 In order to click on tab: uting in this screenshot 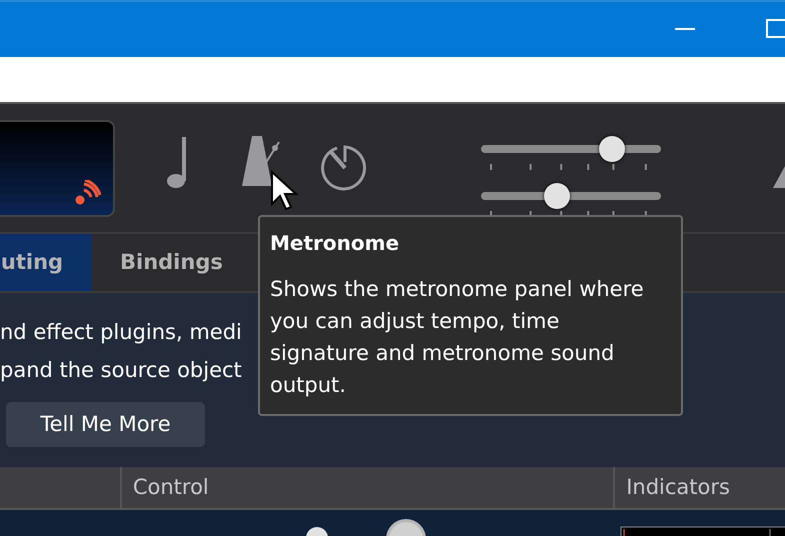, I will do `click(46, 262)`.